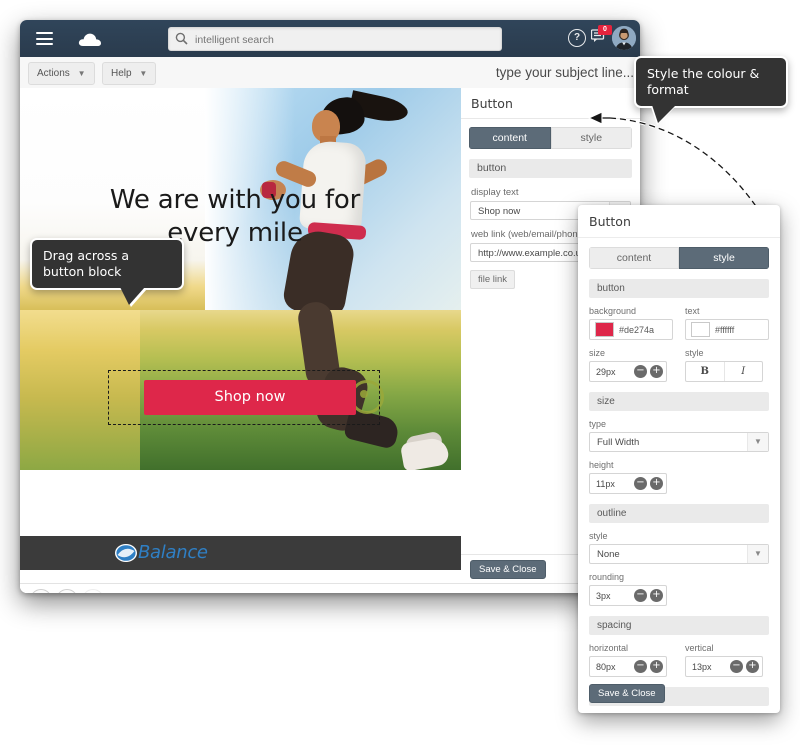  Describe the element at coordinates (601, 465) in the screenshot. I see `height-label: height` at that location.